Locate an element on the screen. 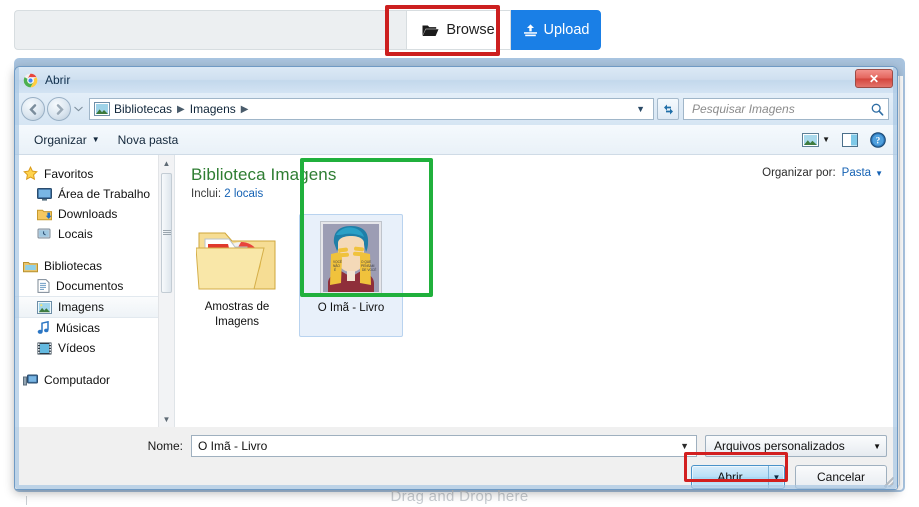 This screenshot has width=919, height=507. upload-button: Upload is located at coordinates (556, 30).